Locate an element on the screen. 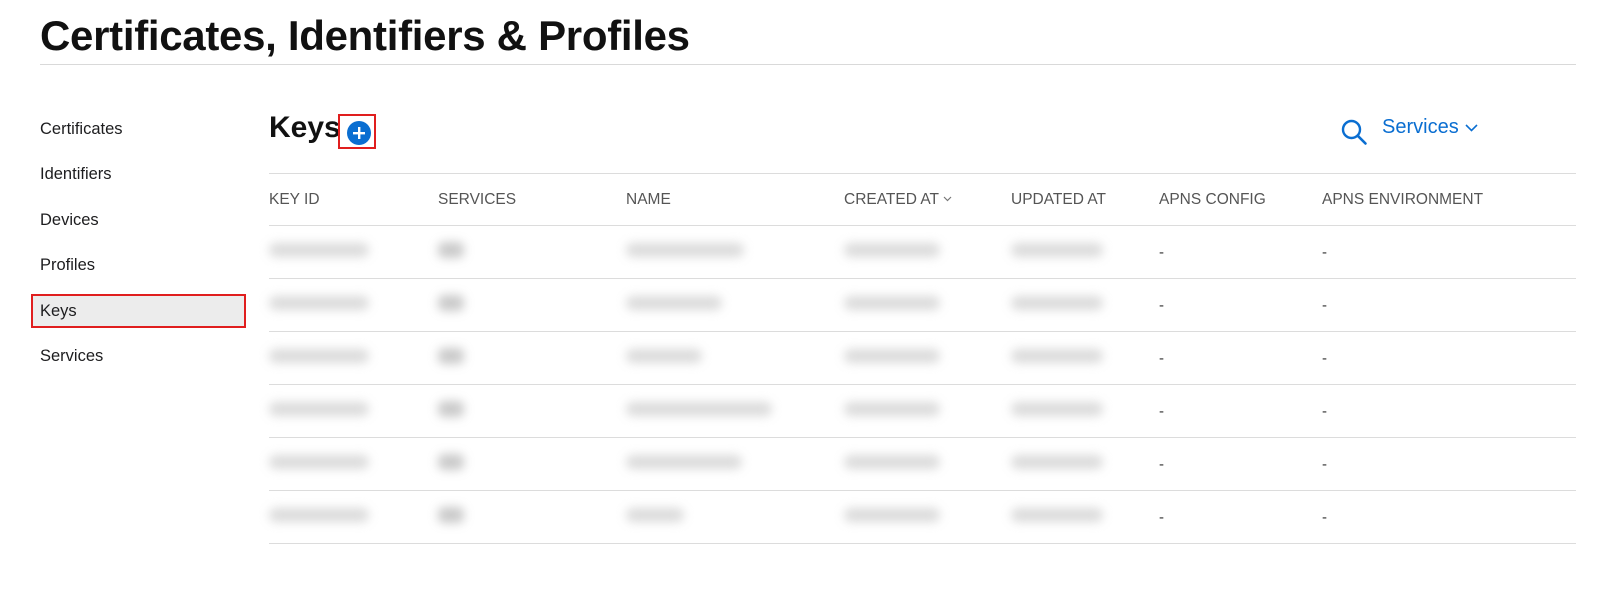 This screenshot has height=601, width=1615. services-filter-label: Services is located at coordinates (1420, 127).